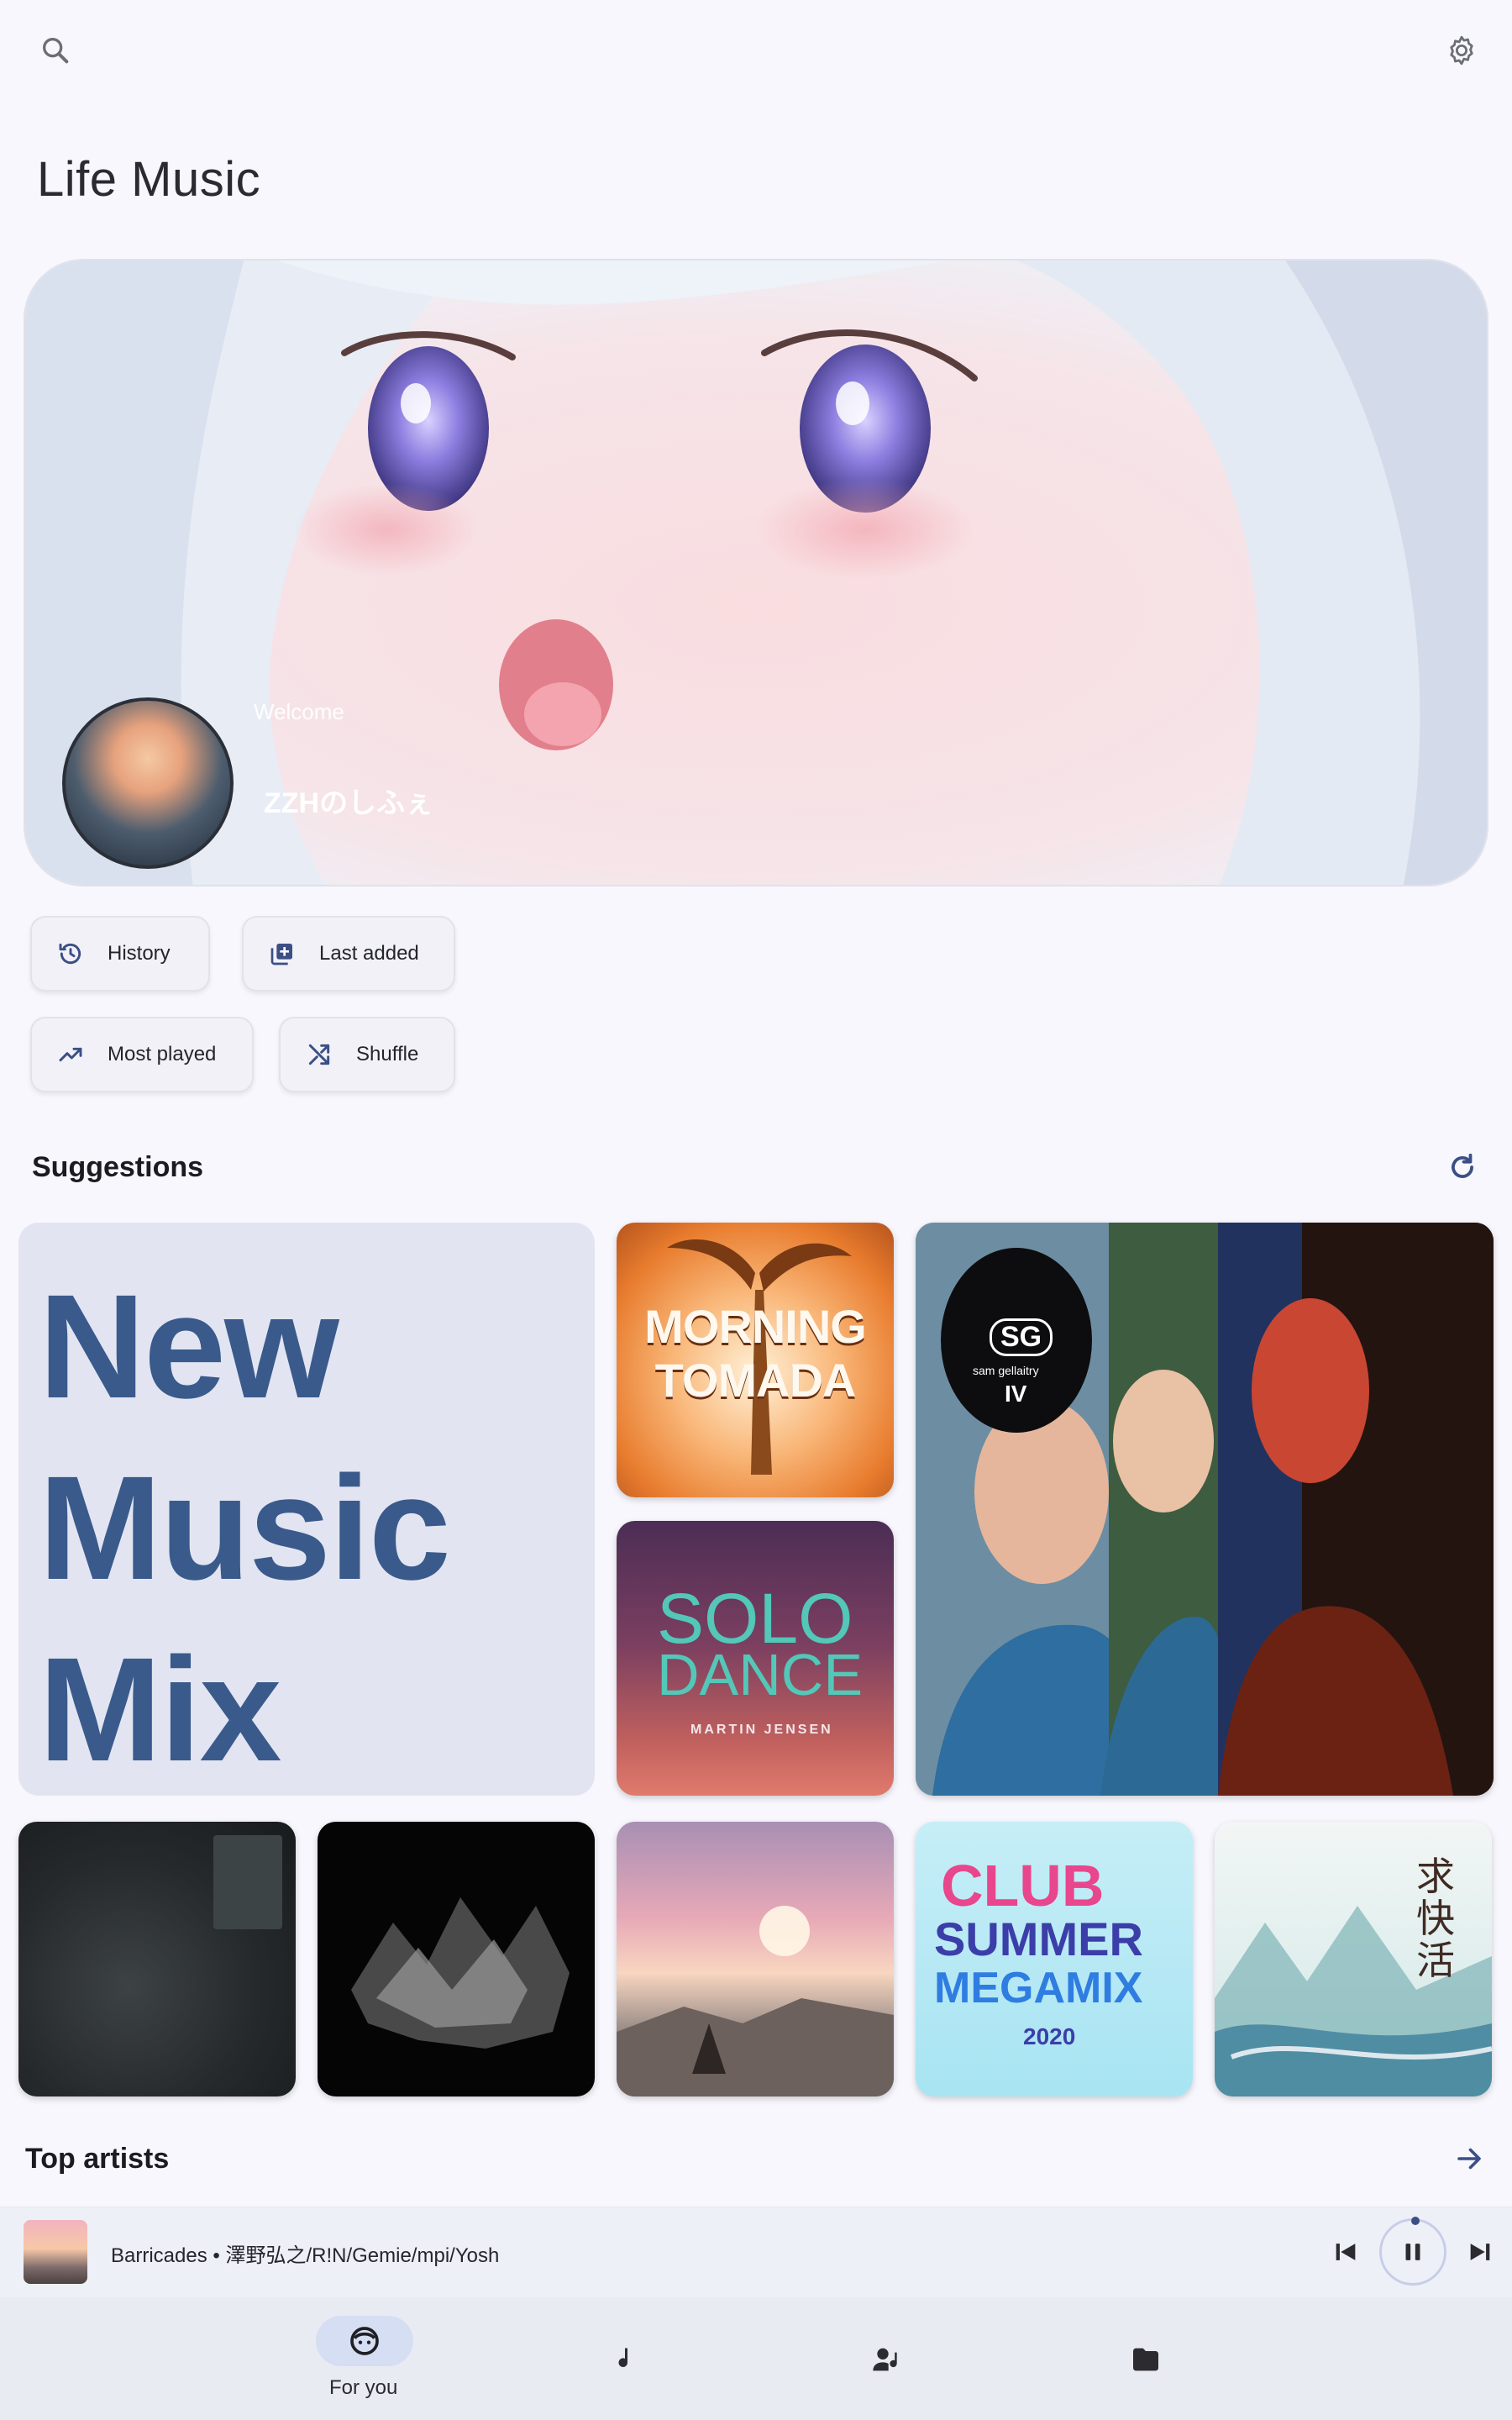 The image size is (1512, 2420). Describe the element at coordinates (299, 711) in the screenshot. I see `welcome-text: Welcome` at that location.